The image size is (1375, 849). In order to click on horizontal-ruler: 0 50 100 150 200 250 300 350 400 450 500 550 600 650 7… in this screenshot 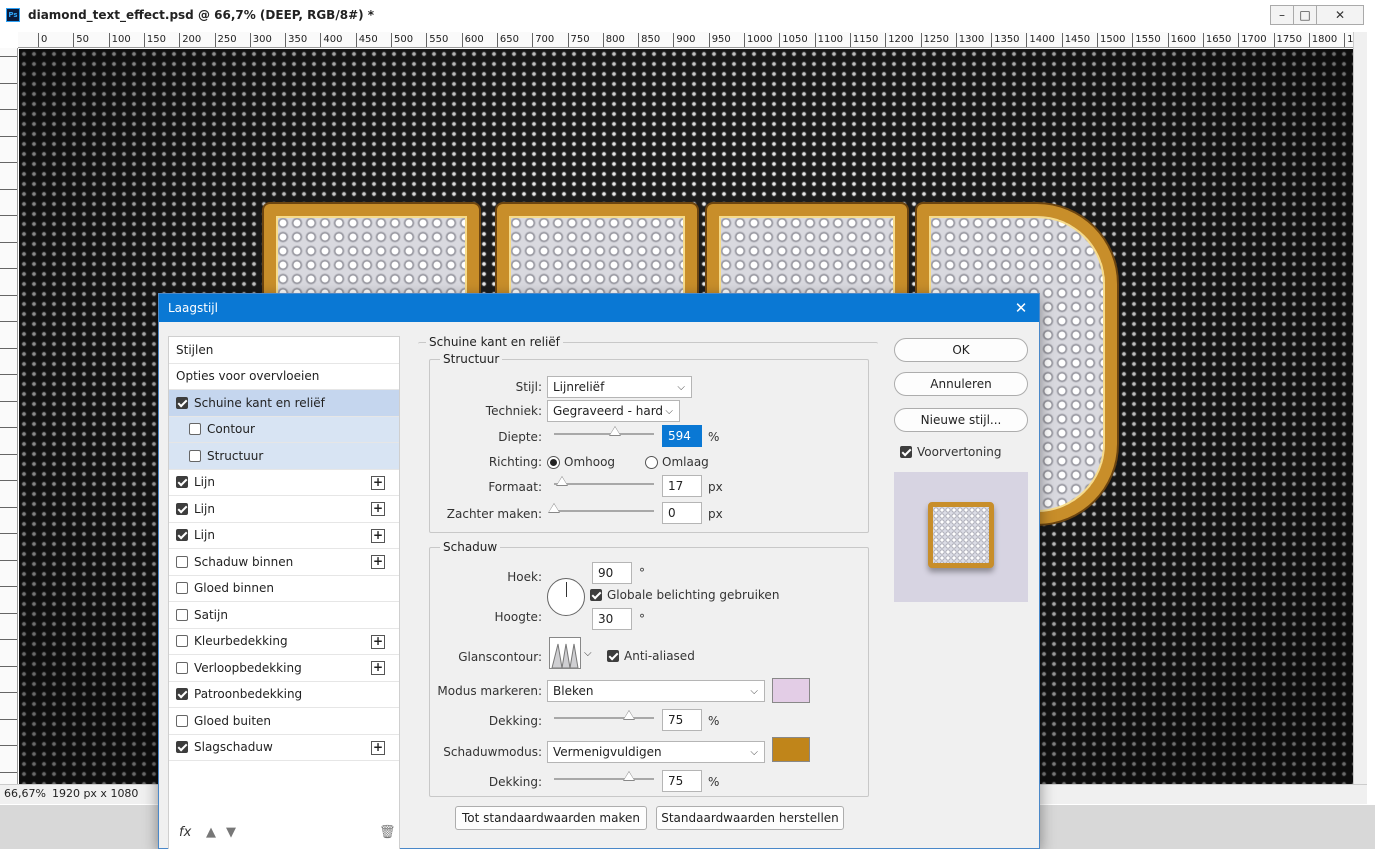, I will do `click(690, 40)`.